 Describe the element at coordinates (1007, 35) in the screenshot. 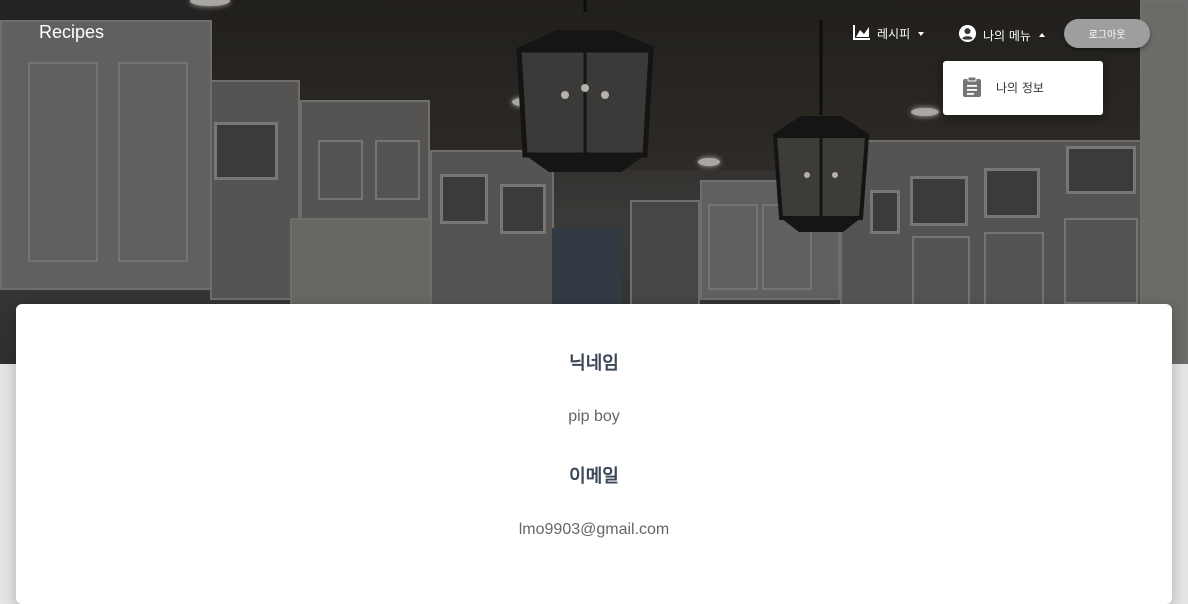

I see `my-menu-label: 나의 메뉴` at that location.